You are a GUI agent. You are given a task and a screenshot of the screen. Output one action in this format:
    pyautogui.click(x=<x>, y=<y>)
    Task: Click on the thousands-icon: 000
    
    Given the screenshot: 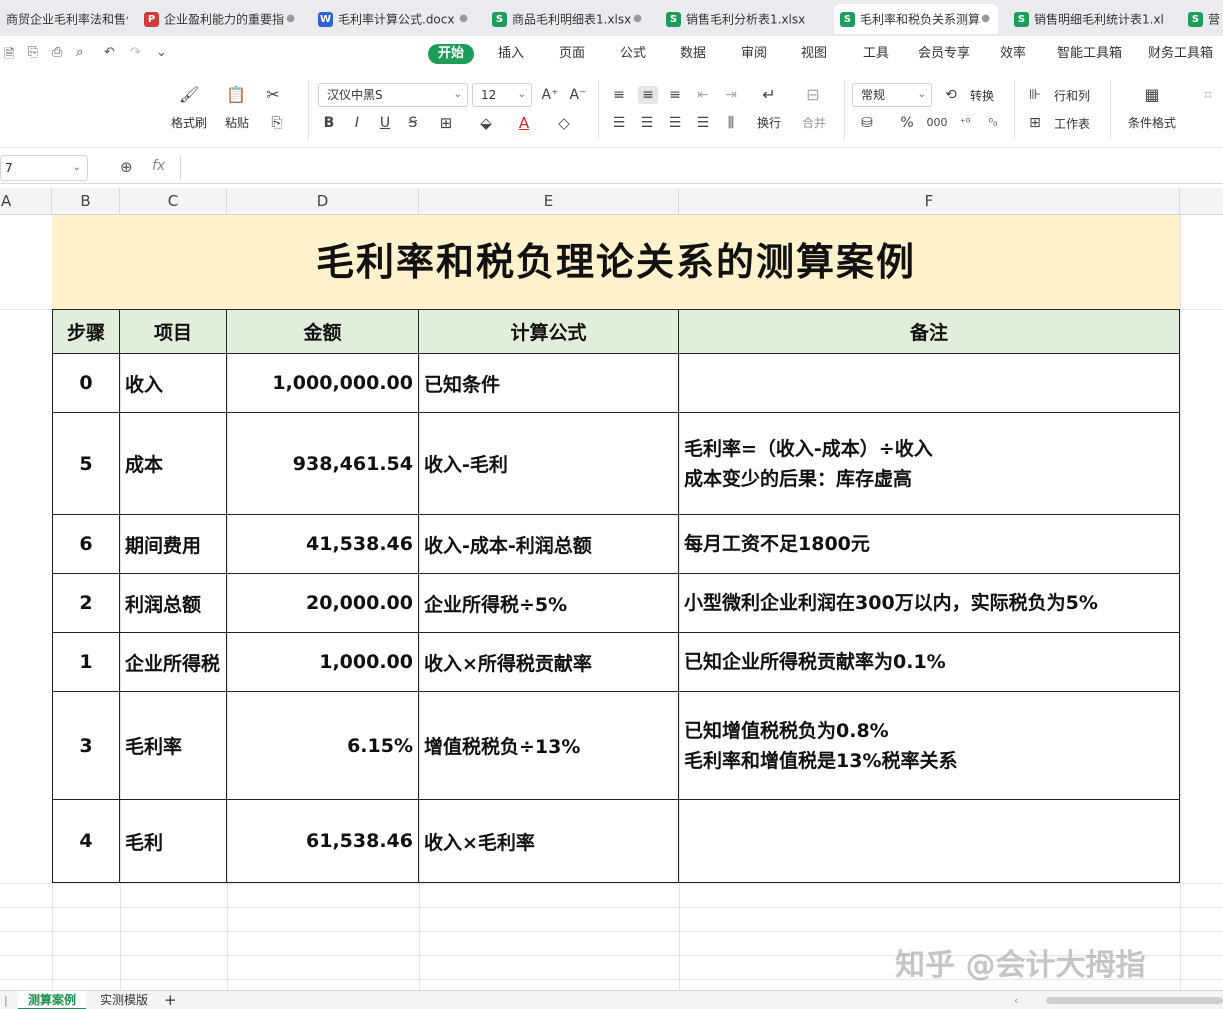 What is the action you would take?
    pyautogui.click(x=937, y=123)
    